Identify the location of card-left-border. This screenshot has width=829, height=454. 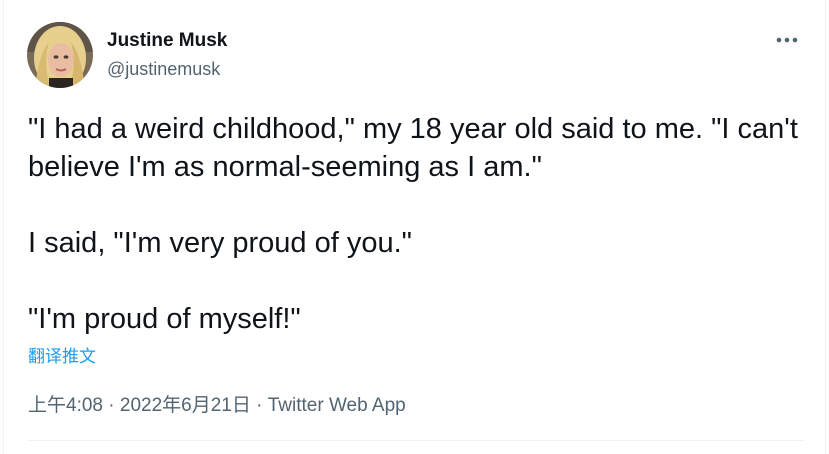
(3, 227).